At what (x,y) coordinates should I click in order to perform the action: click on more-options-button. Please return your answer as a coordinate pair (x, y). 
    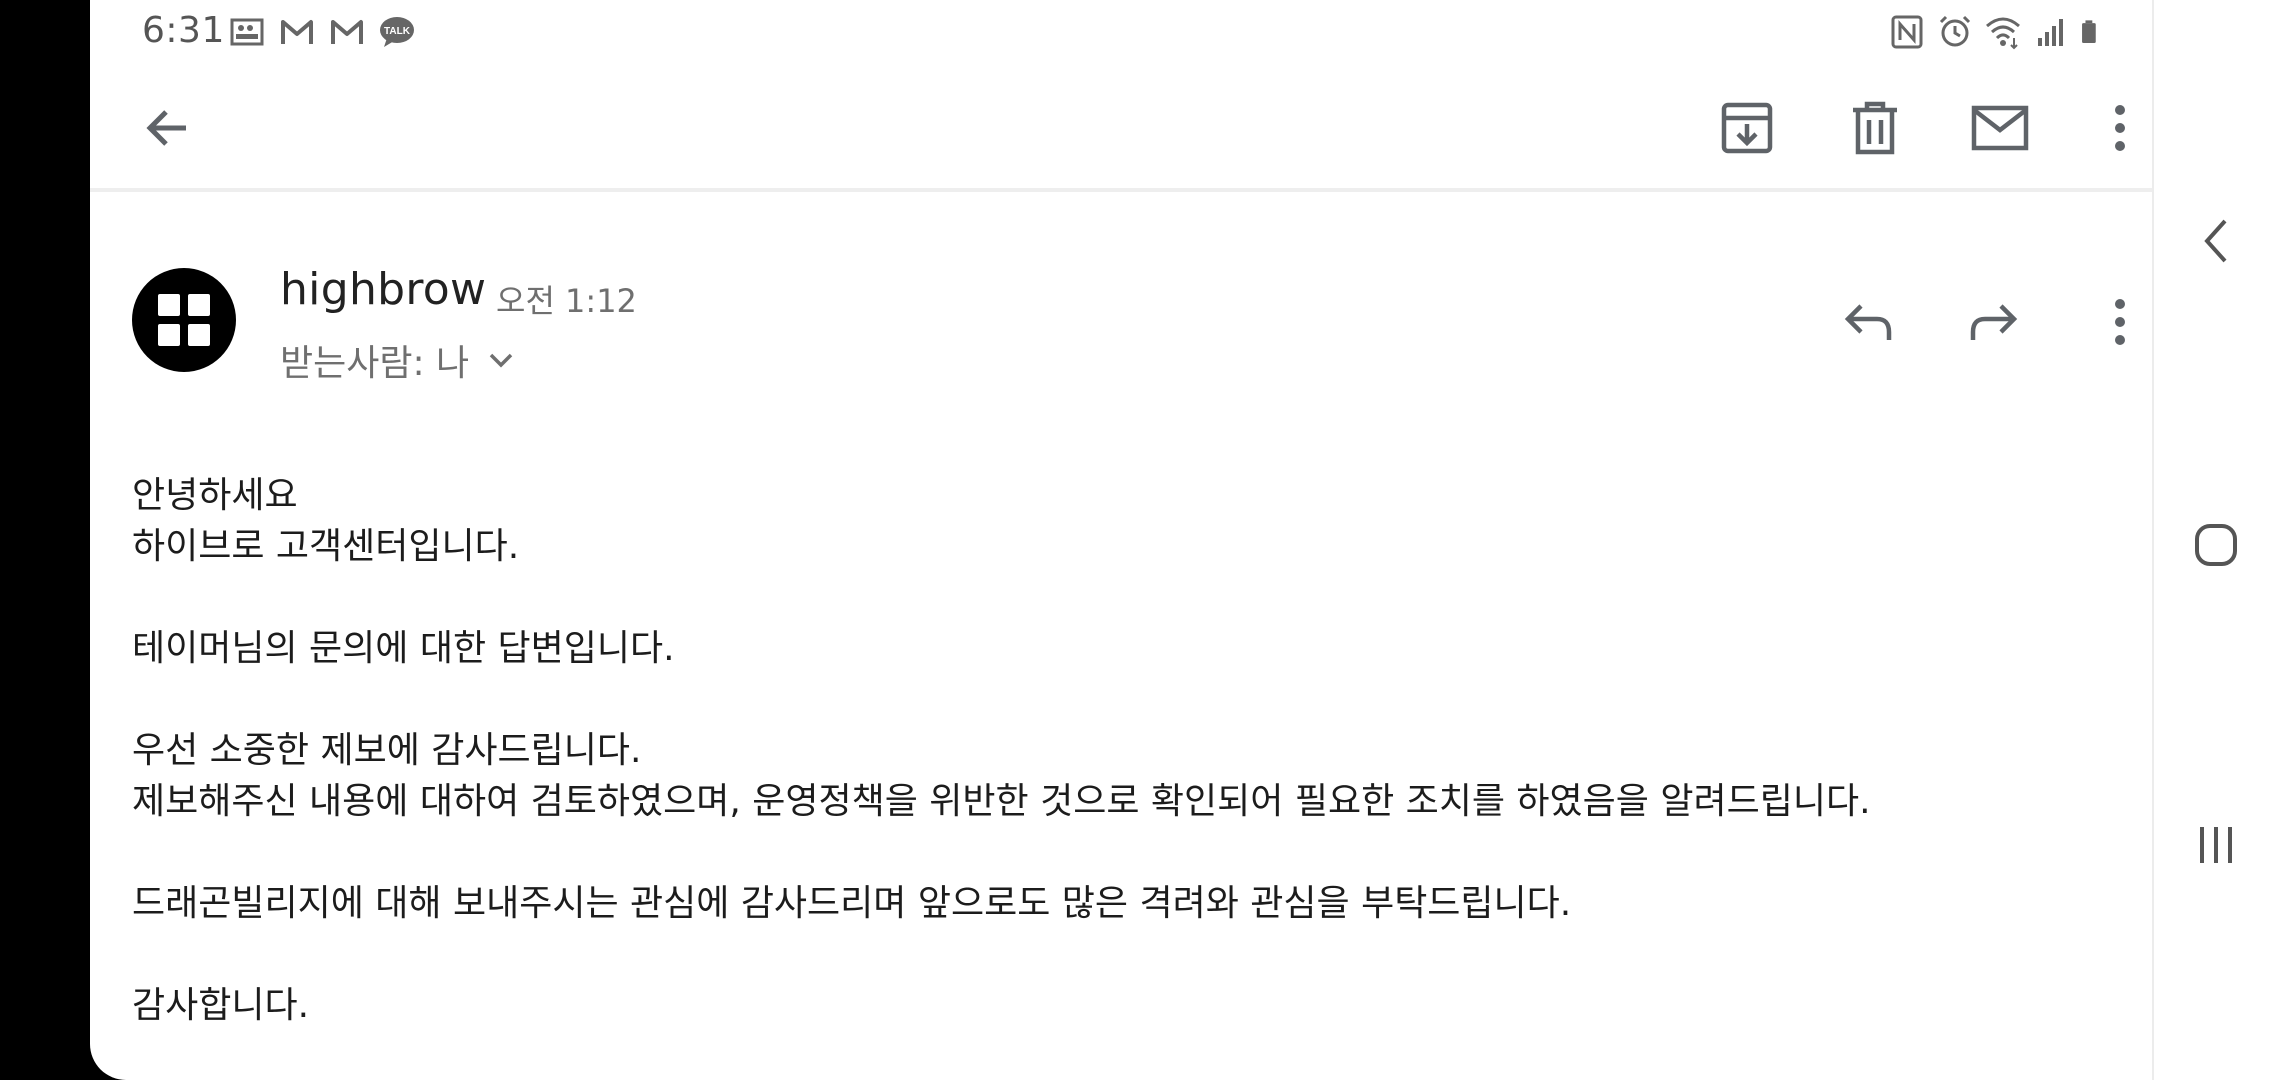
    Looking at the image, I should click on (2120, 128).